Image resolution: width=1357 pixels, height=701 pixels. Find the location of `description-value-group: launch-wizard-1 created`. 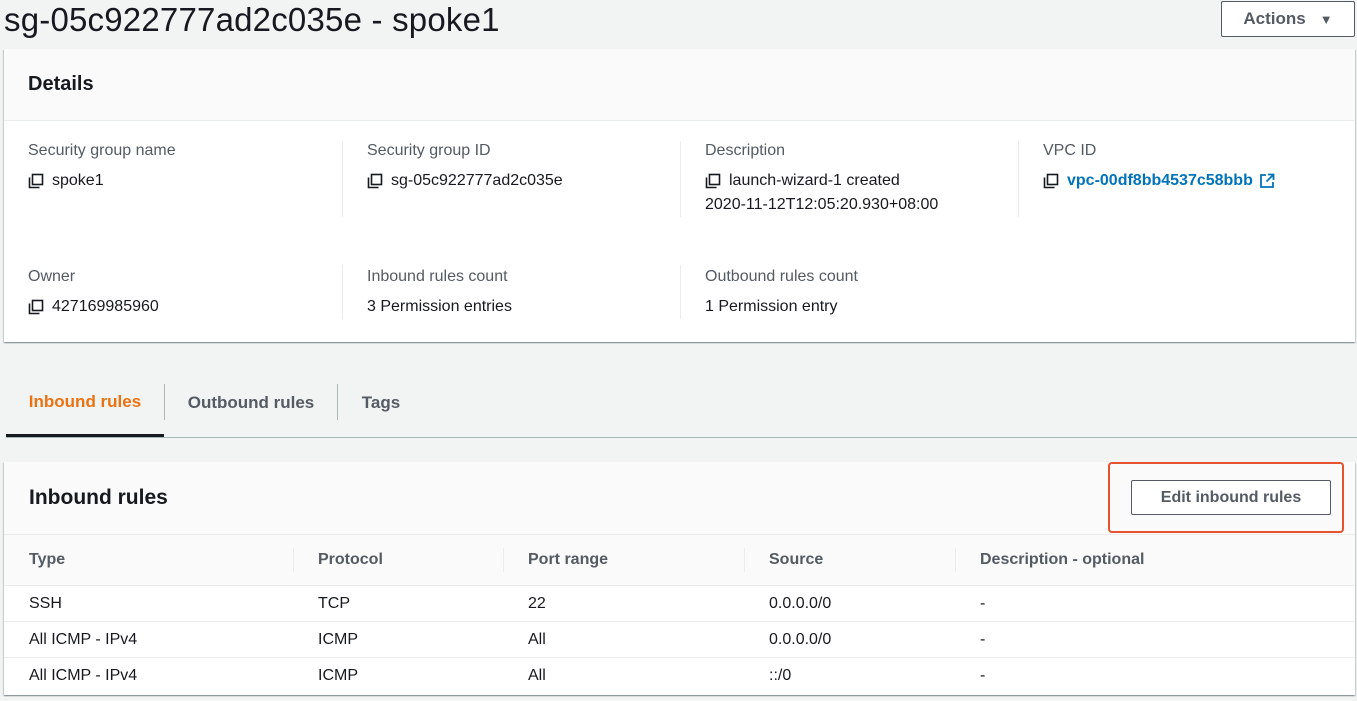

description-value-group: launch-wizard-1 created is located at coordinates (802, 181).